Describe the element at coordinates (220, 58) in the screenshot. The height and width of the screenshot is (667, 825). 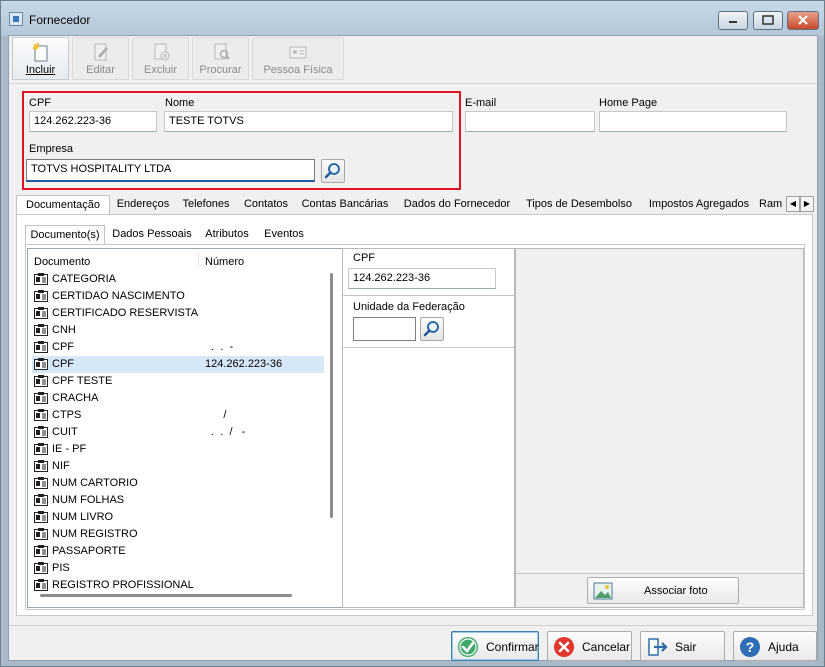
I see `procurar-button: Procurar` at that location.